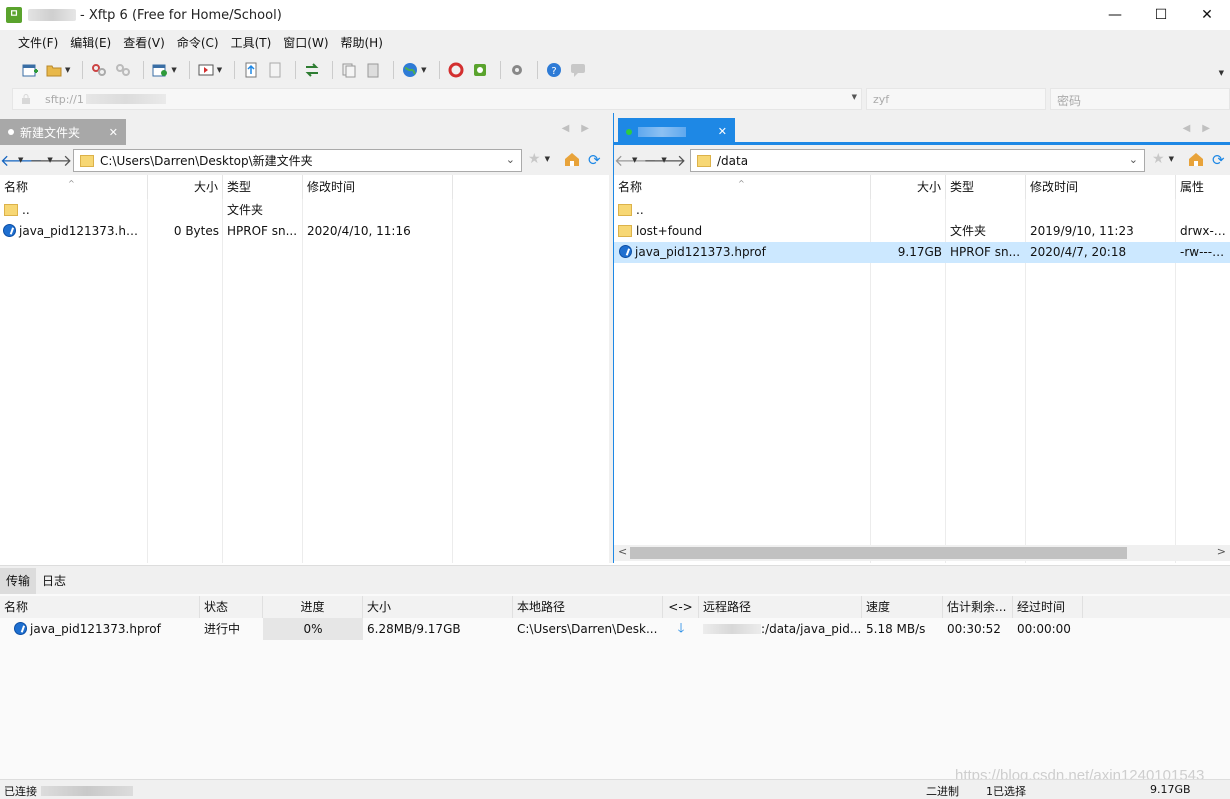 Image resolution: width=1230 pixels, height=799 pixels. I want to click on sync-icon, so click(312, 70).